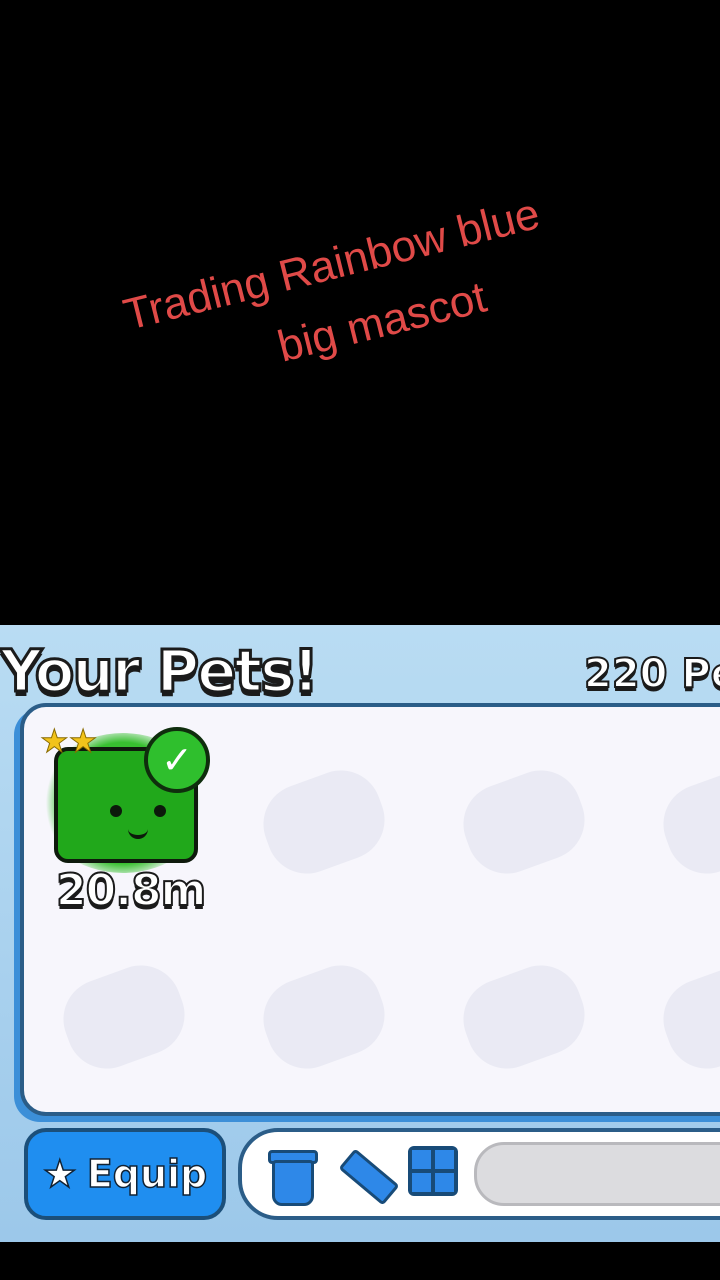 Image resolution: width=720 pixels, height=1280 pixels. I want to click on pet-mouth, so click(138, 832).